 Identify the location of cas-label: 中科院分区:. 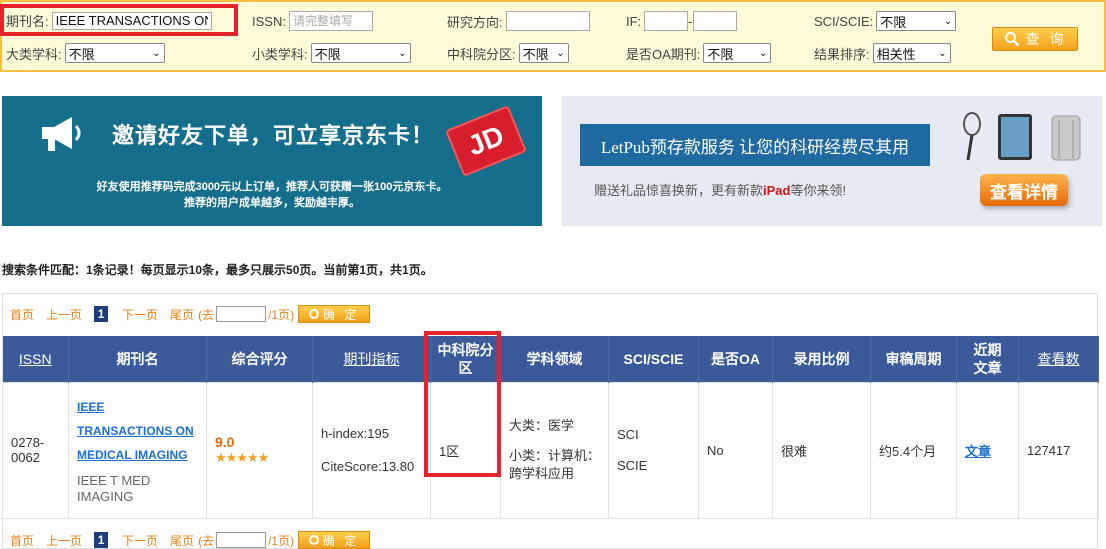
(481, 54).